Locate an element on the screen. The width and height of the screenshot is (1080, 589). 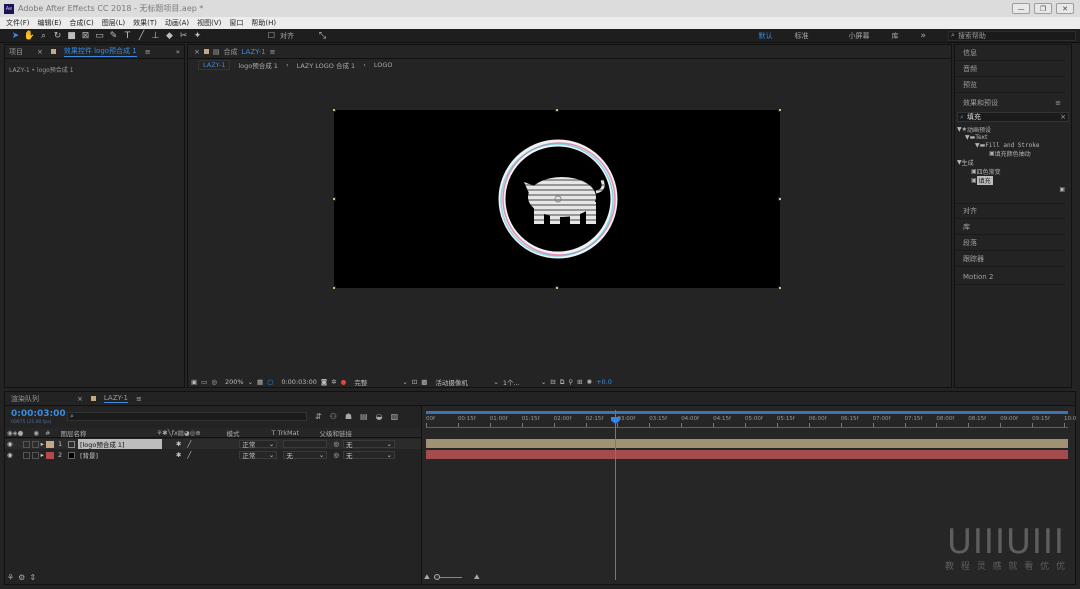
clear-icon: × is located at coordinates (1063, 117).